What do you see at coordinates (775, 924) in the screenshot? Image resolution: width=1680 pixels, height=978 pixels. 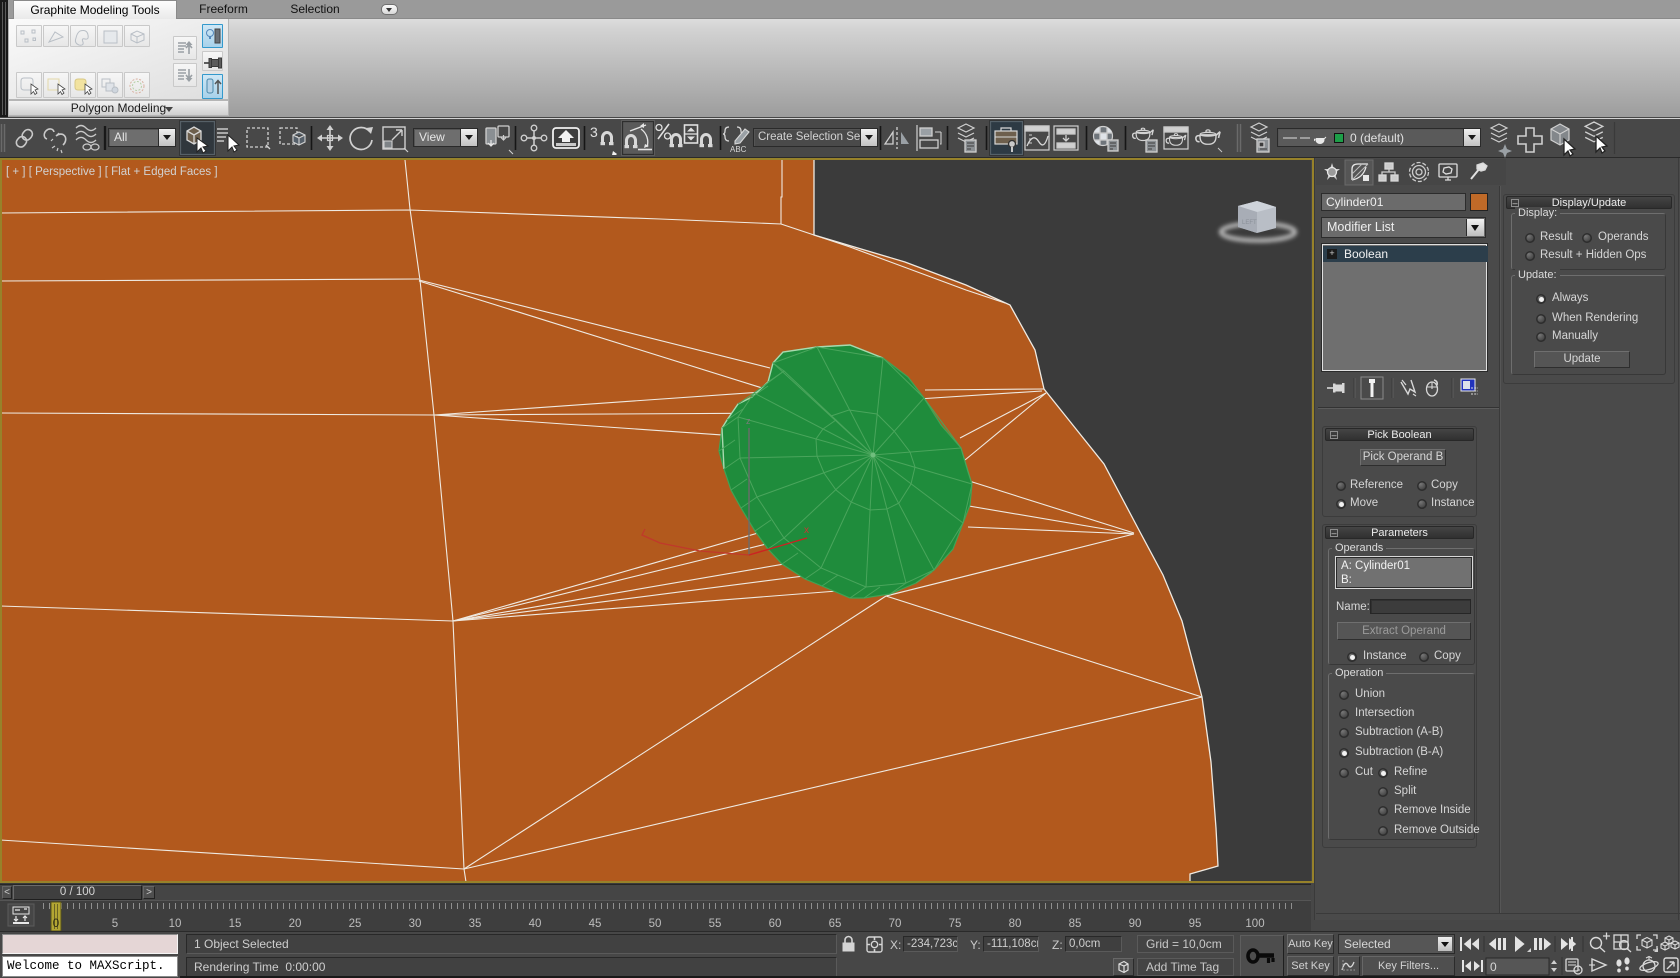 I see `svg-text: 60` at bounding box center [775, 924].